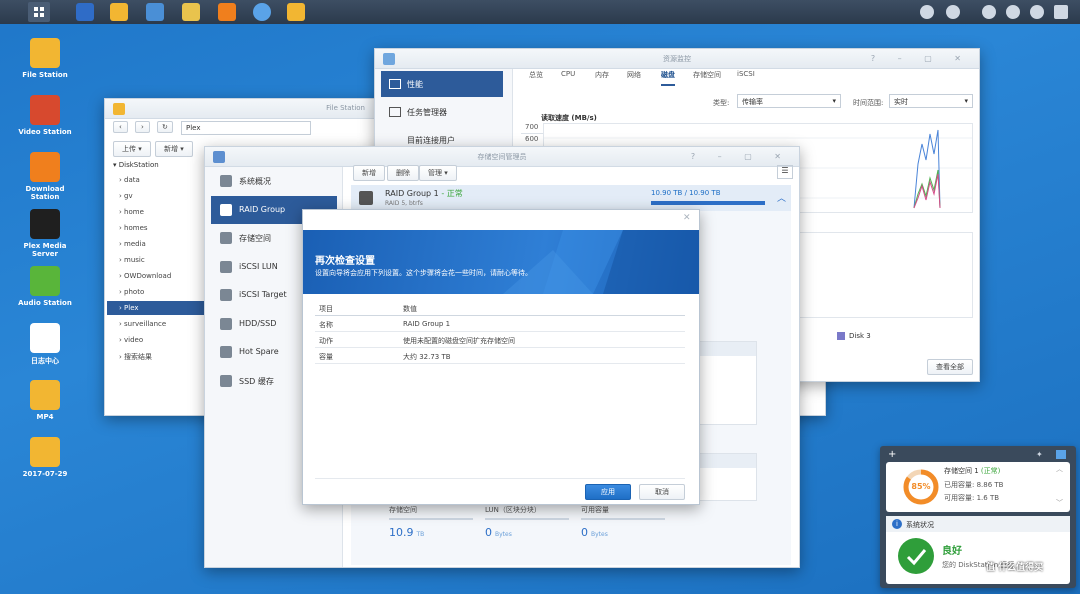 The height and width of the screenshot is (594, 1080). Describe the element at coordinates (45, 474) in the screenshot. I see `desktop-icon-label: 2017-07-29` at that location.